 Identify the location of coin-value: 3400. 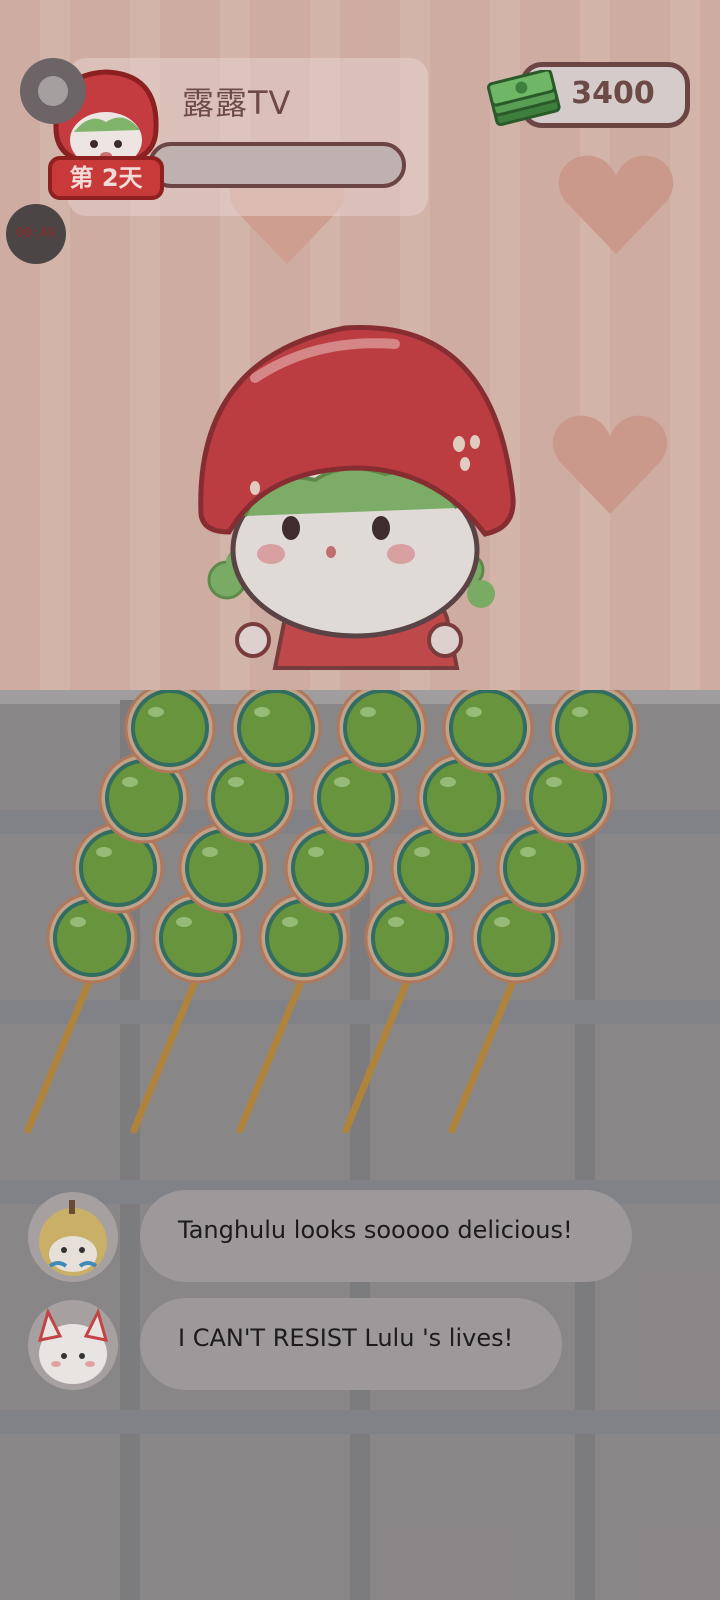
(613, 93).